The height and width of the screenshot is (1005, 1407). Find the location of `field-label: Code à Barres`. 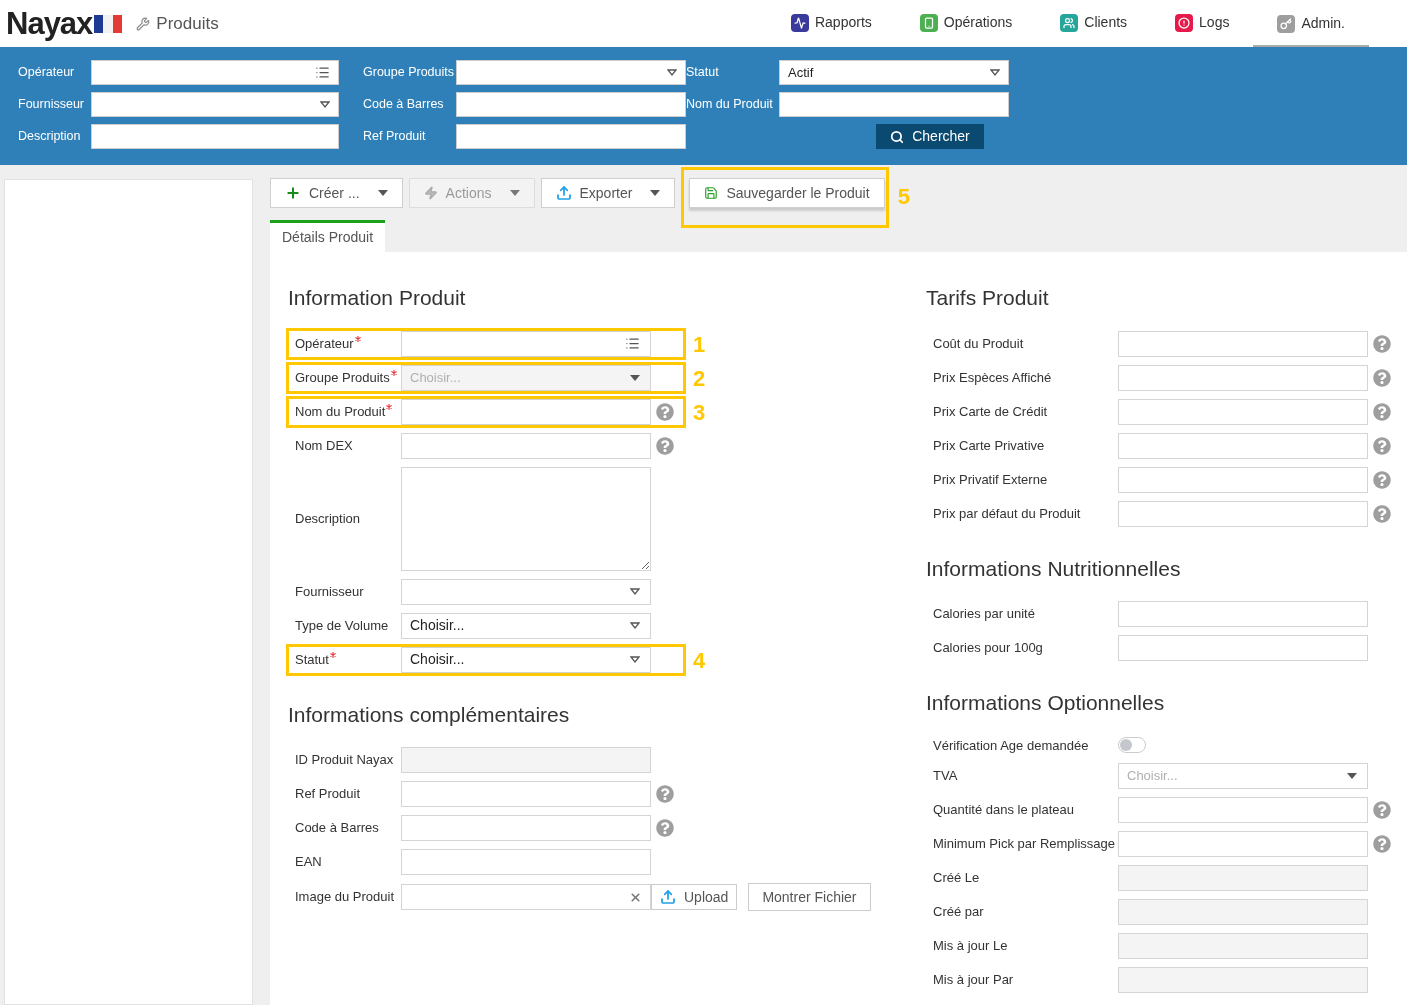

field-label: Code à Barres is located at coordinates (337, 828).